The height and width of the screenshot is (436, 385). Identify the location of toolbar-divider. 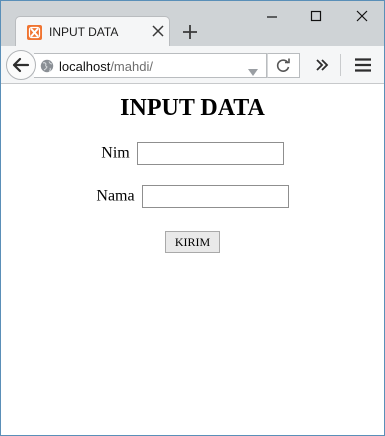
(340, 65).